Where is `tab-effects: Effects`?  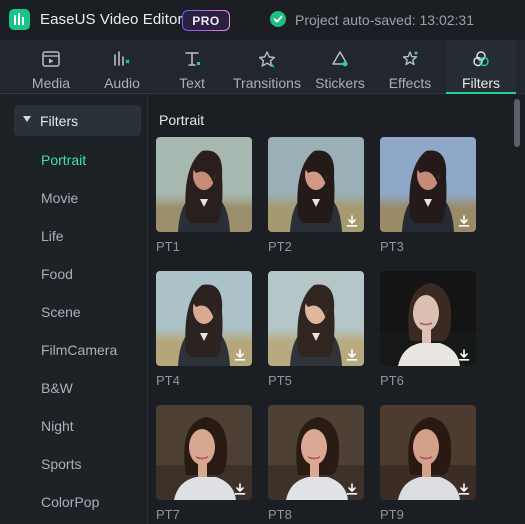
tab-effects: Effects is located at coordinates (410, 67).